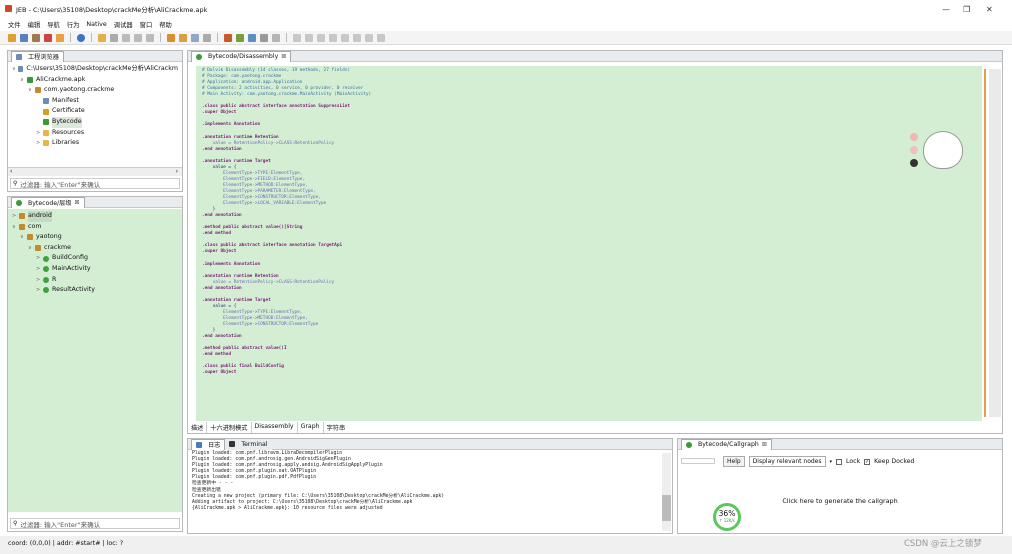 The image size is (1012, 554). Describe the element at coordinates (357, 37) in the screenshot. I see `step-over-icon` at that location.